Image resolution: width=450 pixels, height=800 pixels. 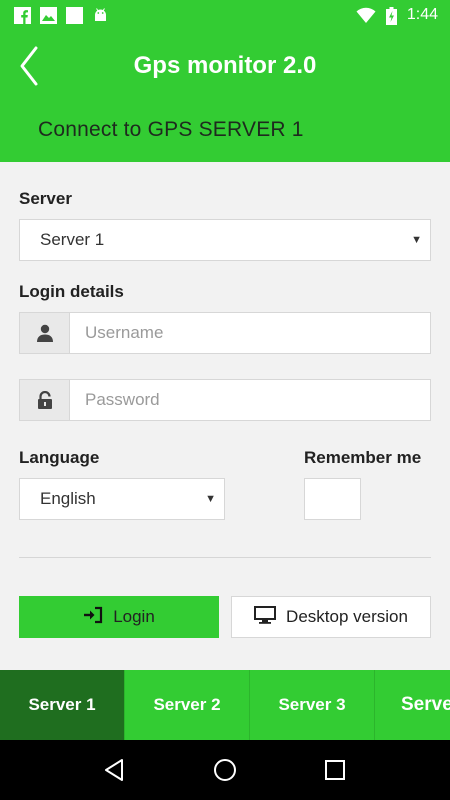 I want to click on monitor-icon, so click(x=265, y=617).